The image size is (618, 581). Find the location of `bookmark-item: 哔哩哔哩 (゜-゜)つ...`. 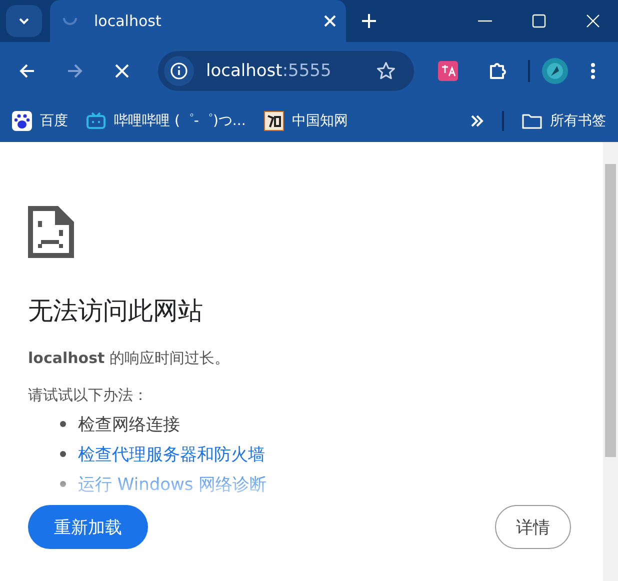

bookmark-item: 哔哩哔哩 (゜-゜)つ... is located at coordinates (166, 121).